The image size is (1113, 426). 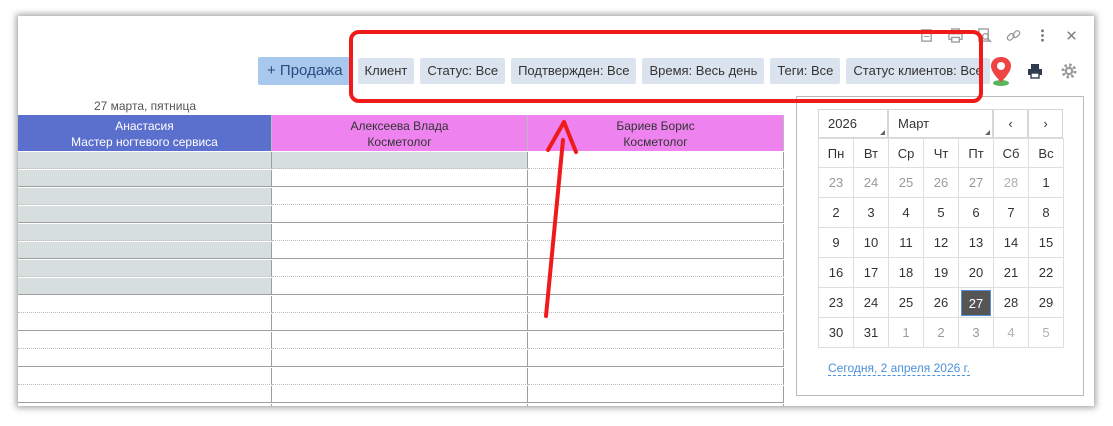 What do you see at coordinates (703, 71) in the screenshot?
I see `filter-time: Время: Весь день` at bounding box center [703, 71].